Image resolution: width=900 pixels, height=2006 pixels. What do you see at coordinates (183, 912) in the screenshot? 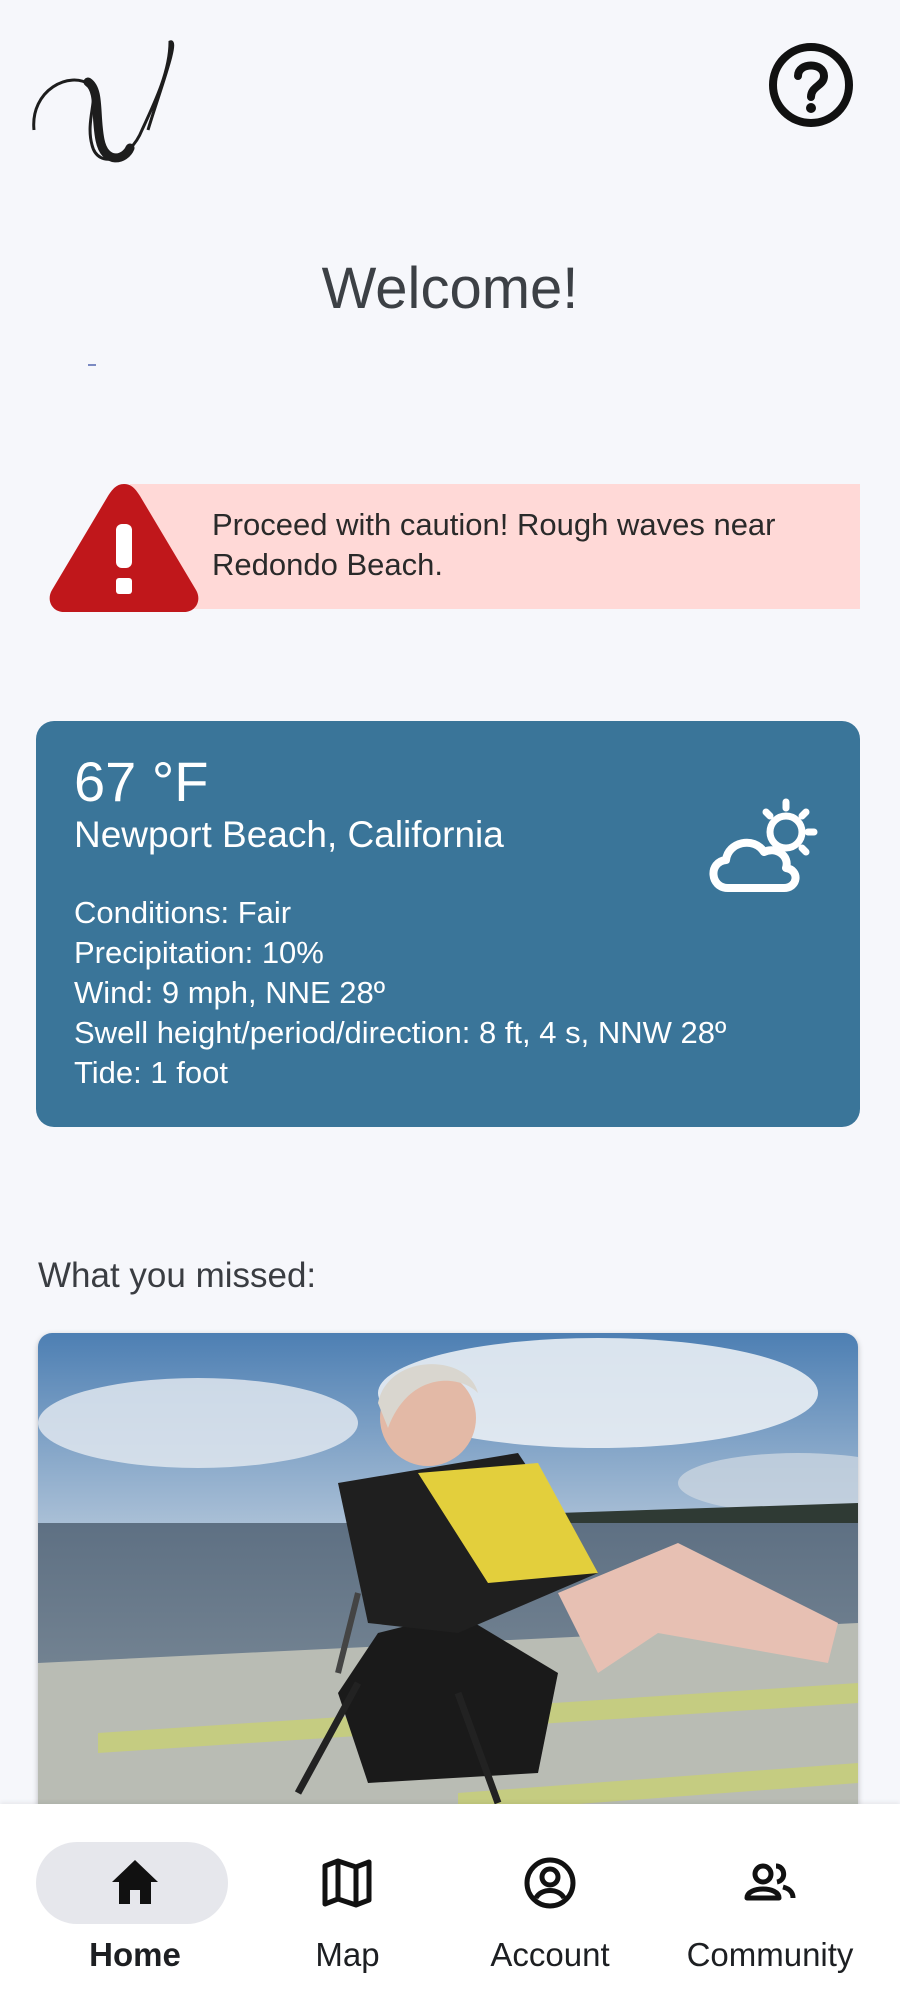
I see `weather-detail-conditions: Conditions: Fair` at bounding box center [183, 912].